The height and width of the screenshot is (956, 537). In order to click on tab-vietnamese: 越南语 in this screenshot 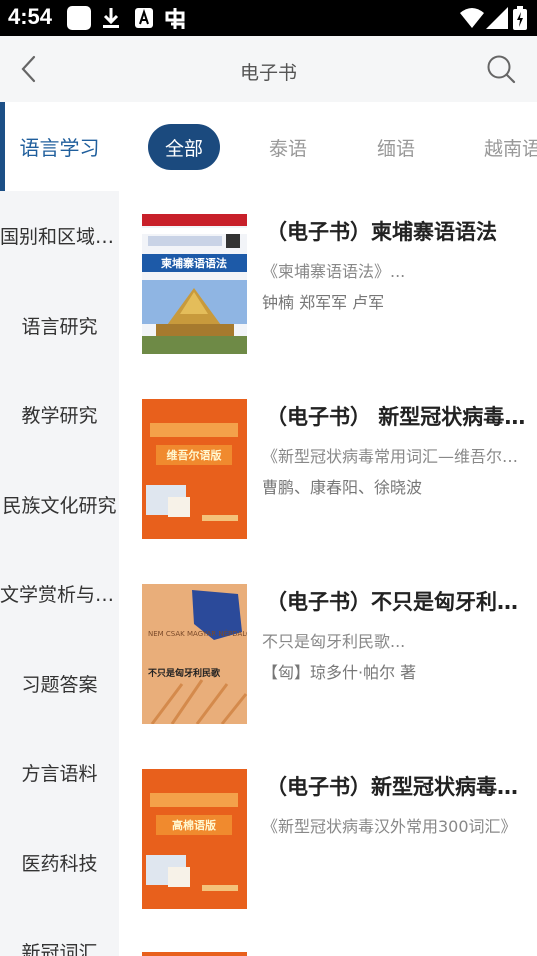, I will do `click(510, 147)`.